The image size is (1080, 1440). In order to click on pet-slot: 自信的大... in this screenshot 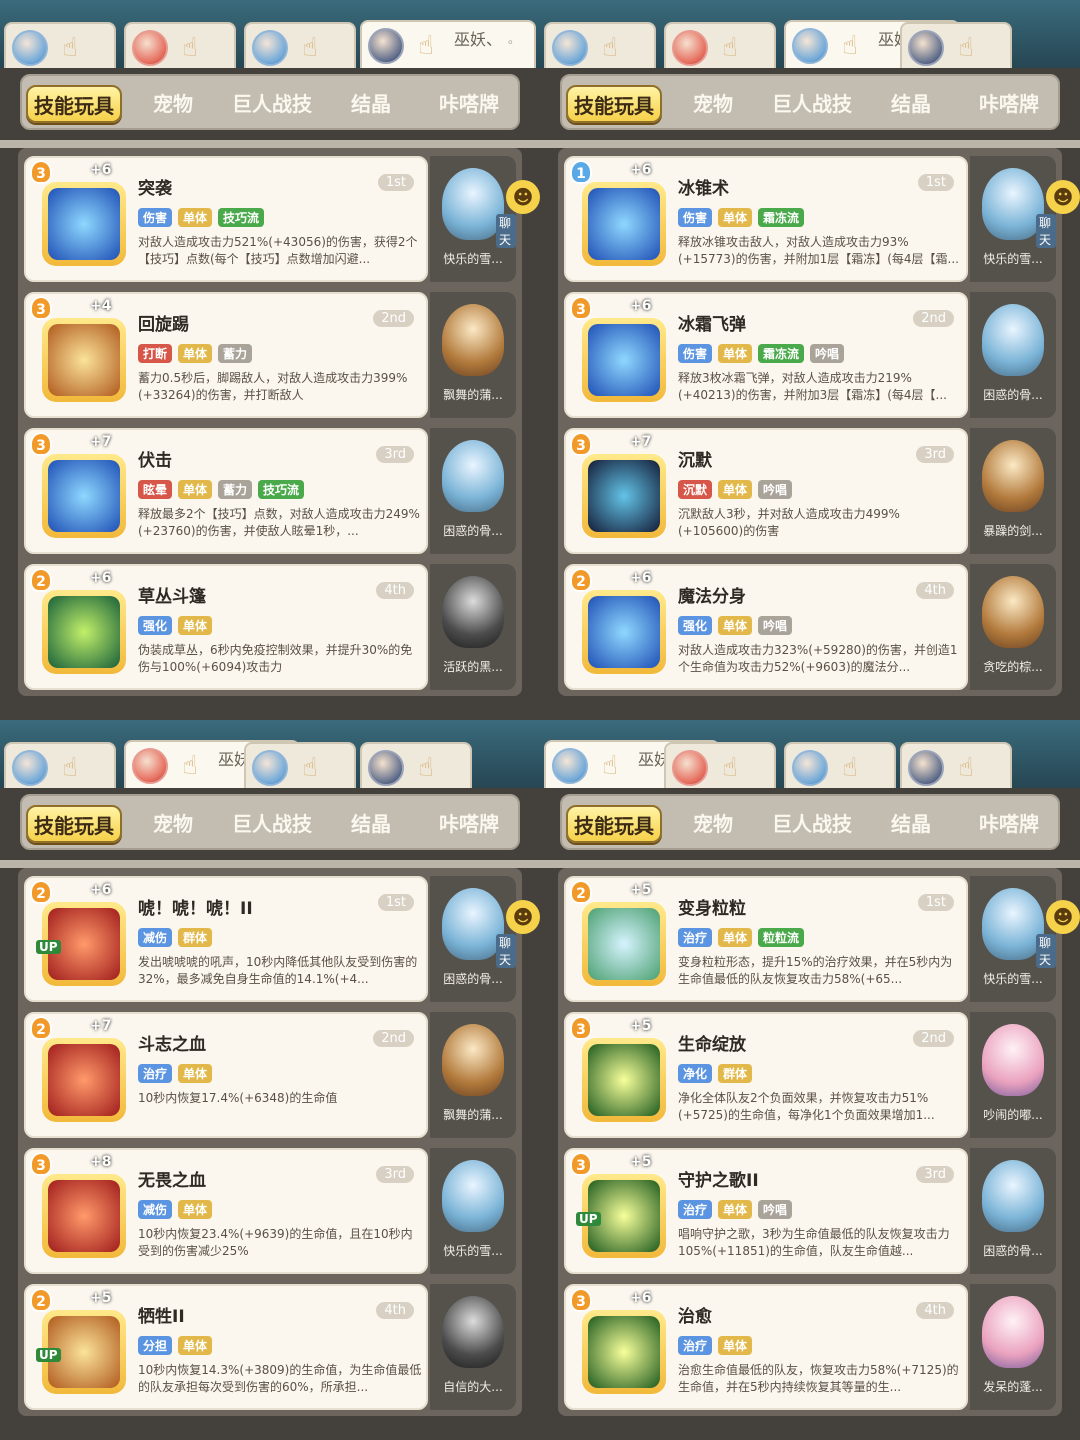, I will do `click(473, 1347)`.